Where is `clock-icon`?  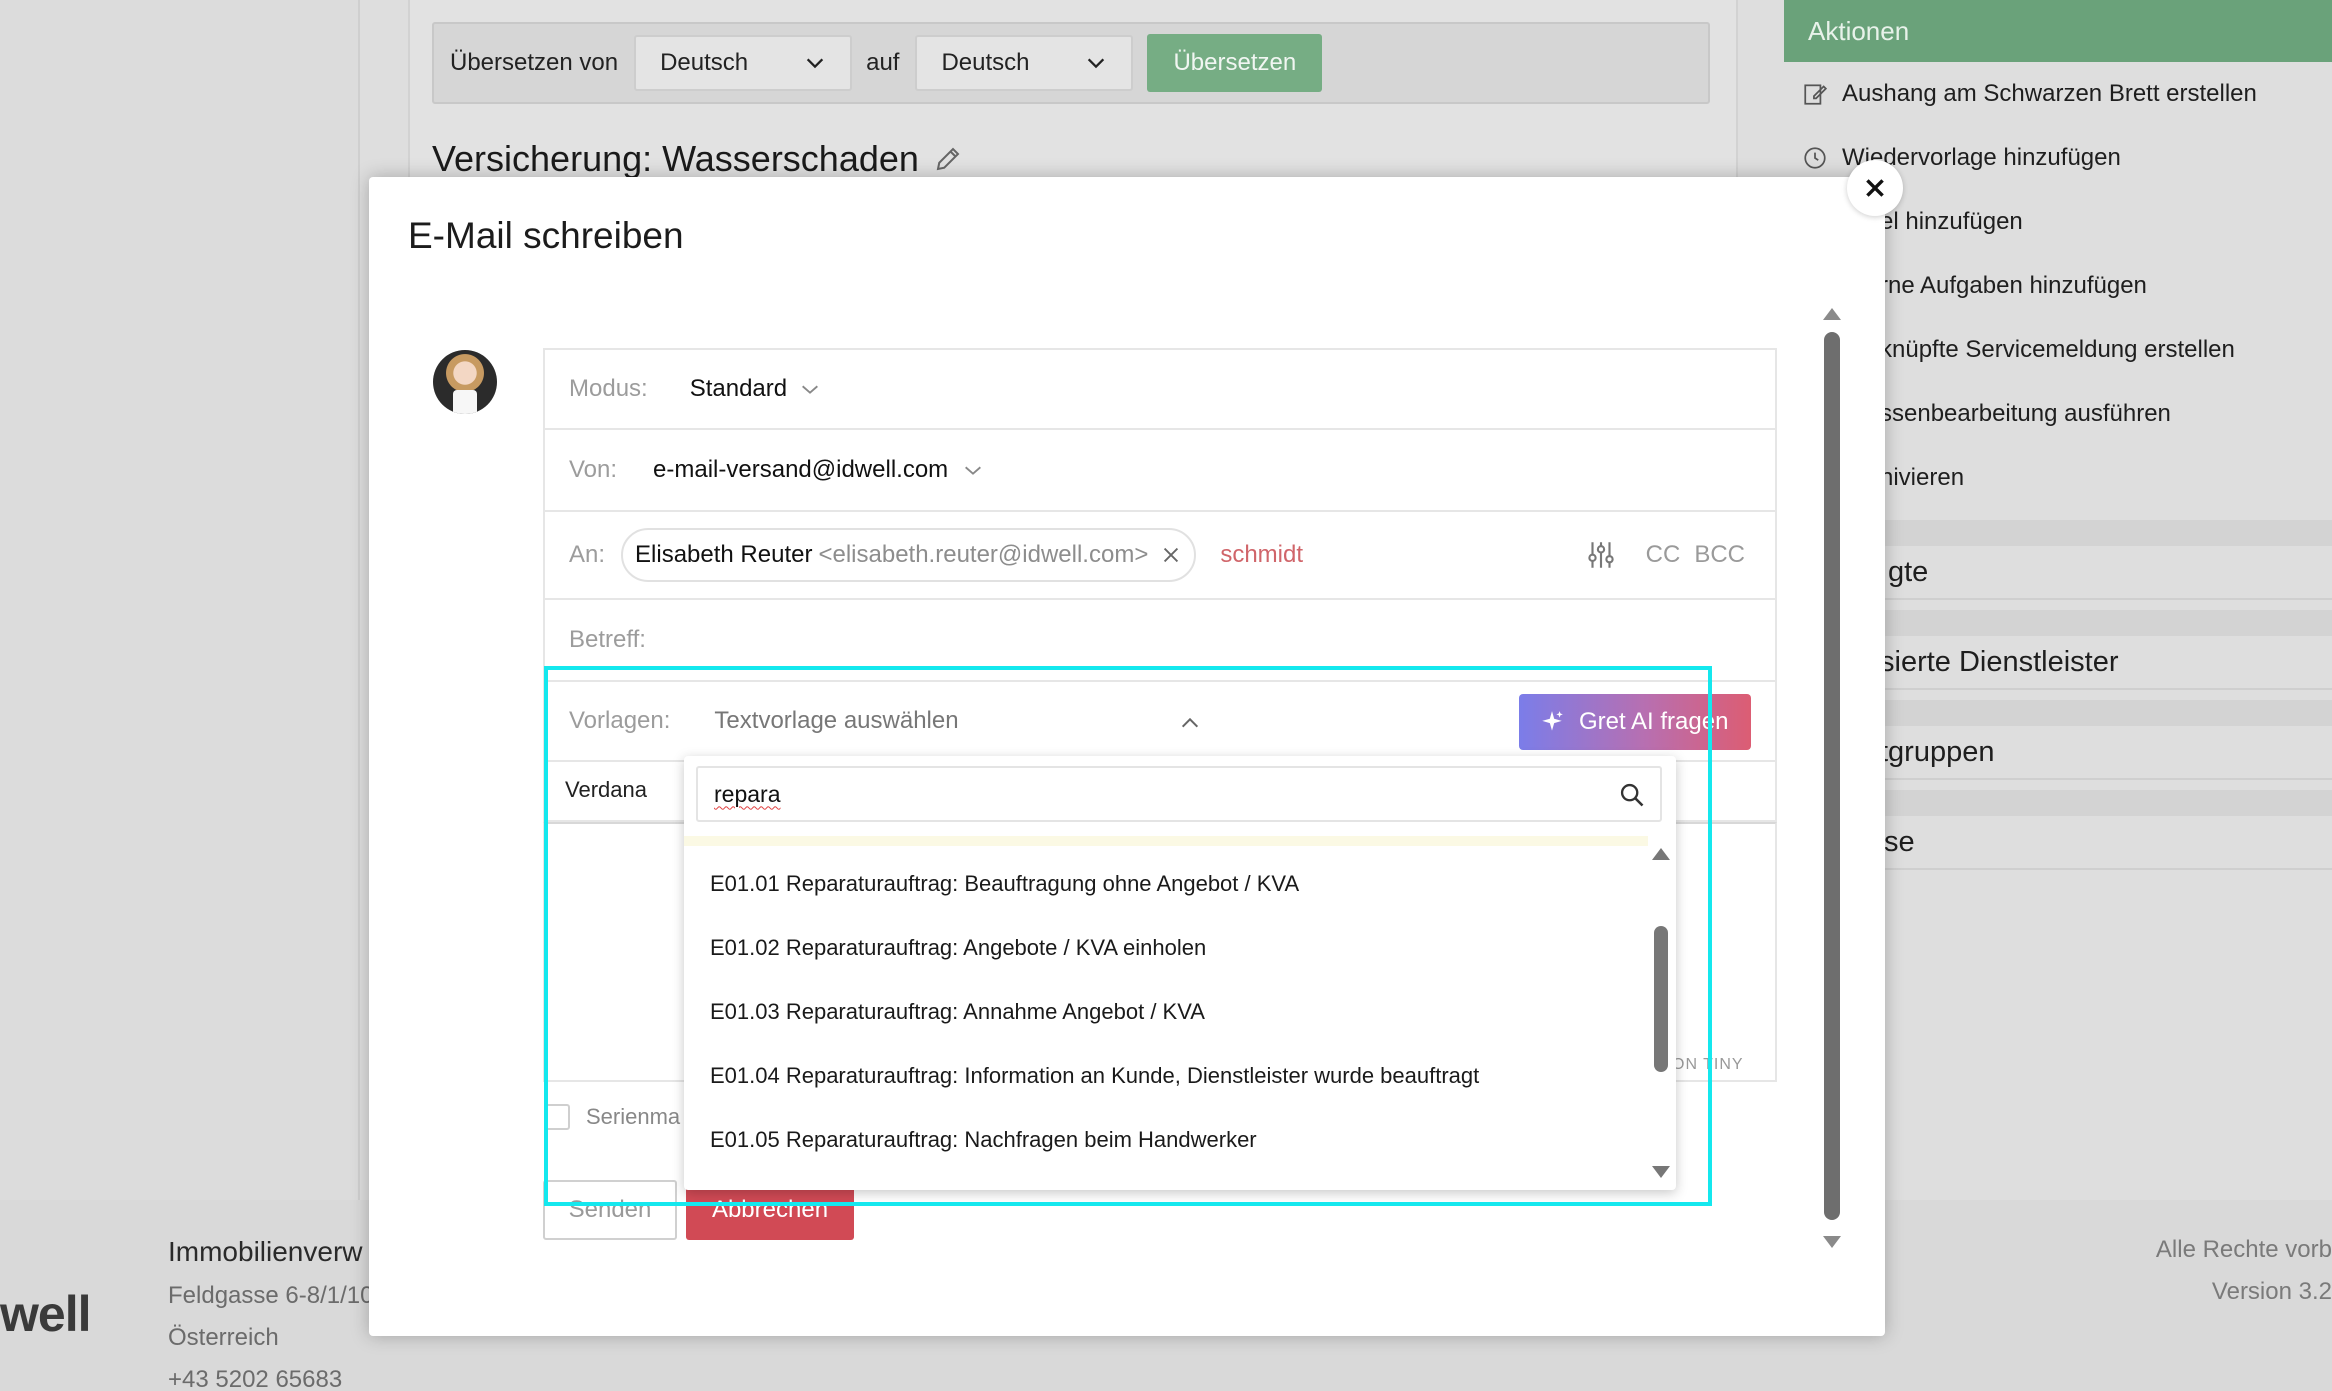 clock-icon is located at coordinates (1815, 158).